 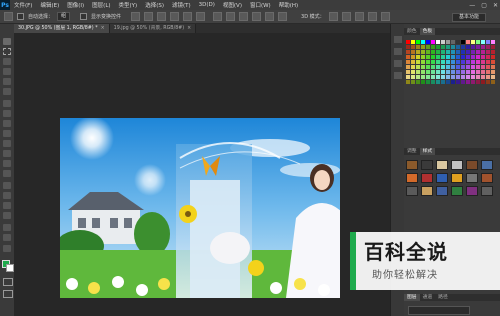 What do you see at coordinates (7, 173) in the screenshot?
I see `dodge-tool-icon` at bounding box center [7, 173].